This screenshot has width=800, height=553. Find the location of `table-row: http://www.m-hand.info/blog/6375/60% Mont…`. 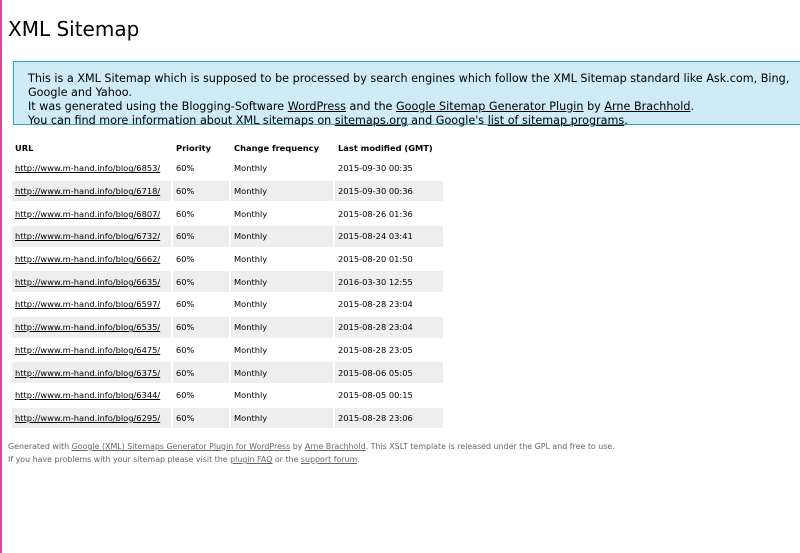

table-row: http://www.m-hand.info/blog/6375/60% Mont… is located at coordinates (227, 372).